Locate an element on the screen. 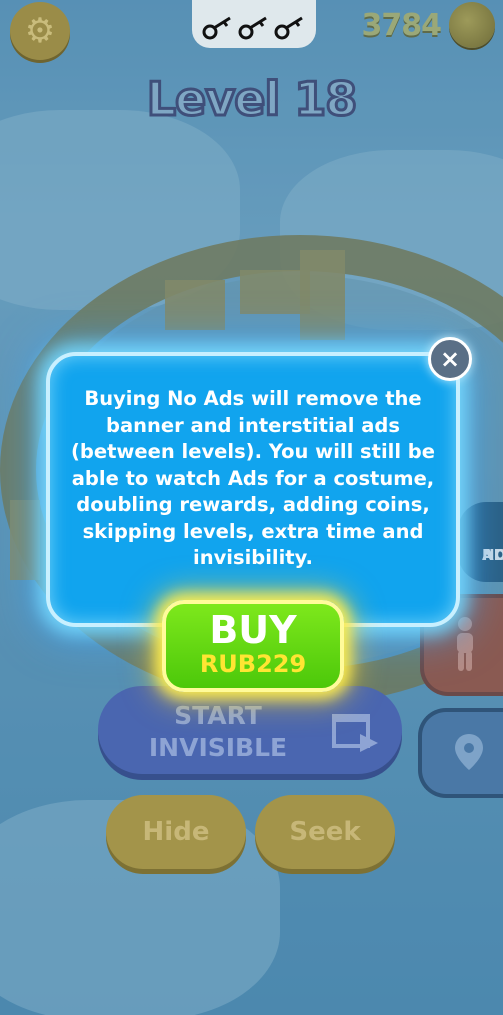  gear-icon: ⚙ is located at coordinates (40, 31).